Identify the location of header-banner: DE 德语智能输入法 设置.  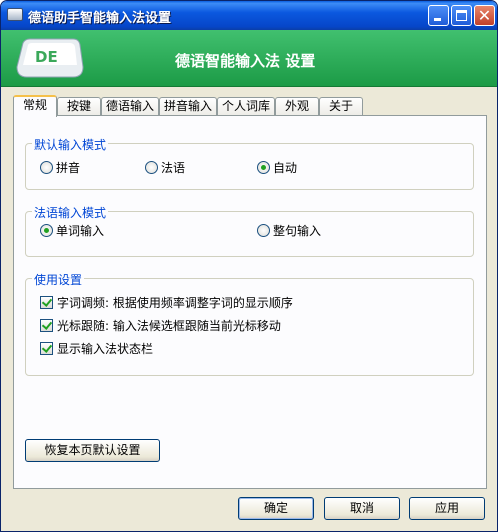
(249, 58).